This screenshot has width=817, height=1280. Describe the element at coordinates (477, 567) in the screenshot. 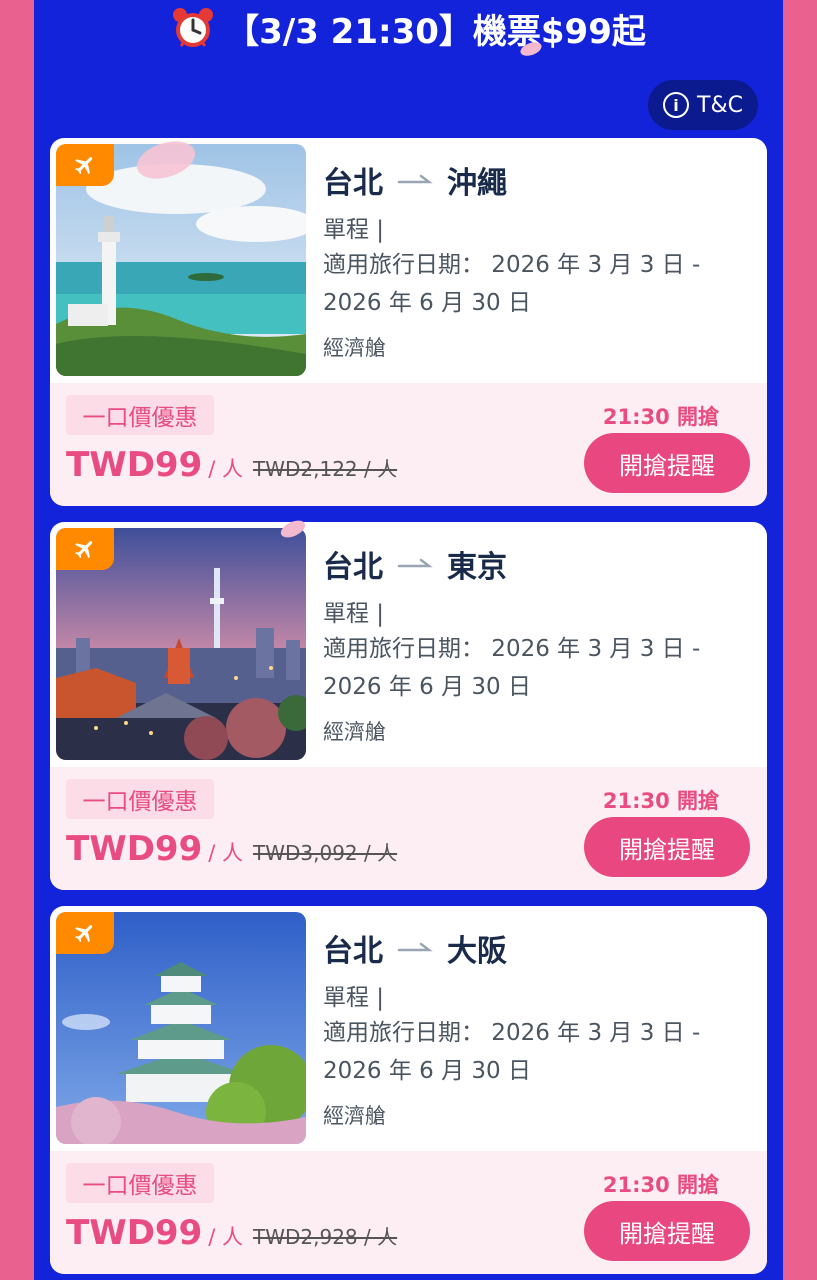

I see `destination-city: 東京` at that location.